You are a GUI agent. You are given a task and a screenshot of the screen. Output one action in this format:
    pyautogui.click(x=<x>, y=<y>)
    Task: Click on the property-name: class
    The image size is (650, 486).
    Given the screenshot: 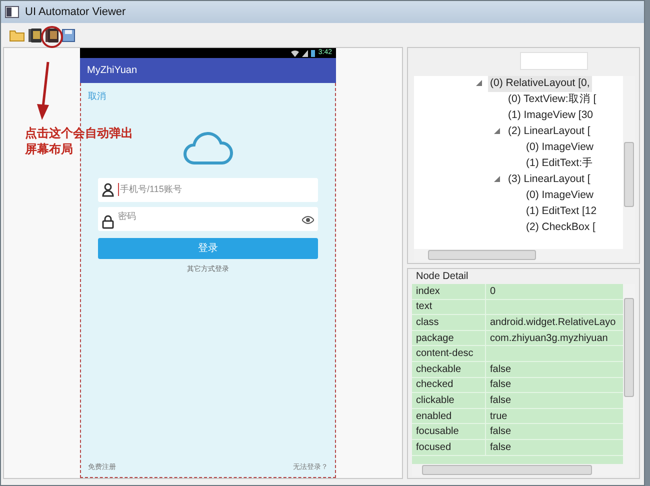 What is the action you would take?
    pyautogui.click(x=427, y=323)
    